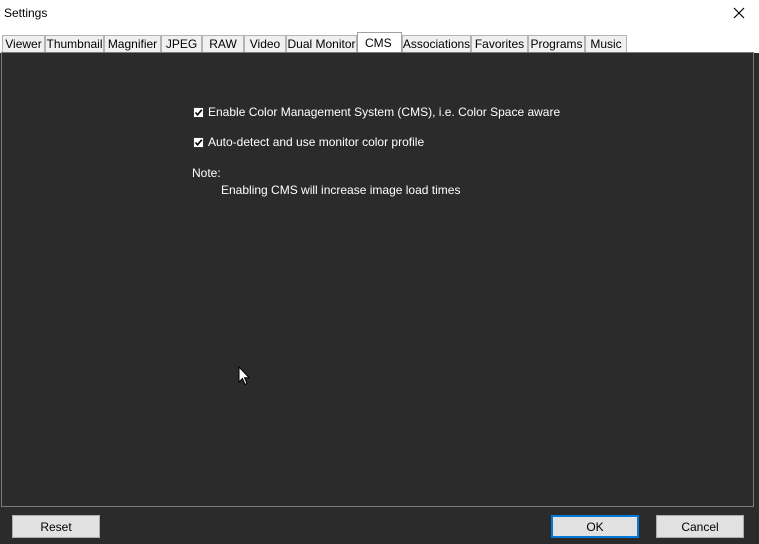 Image resolution: width=759 pixels, height=544 pixels. I want to click on tab-jpeg: JPEG, so click(181, 43).